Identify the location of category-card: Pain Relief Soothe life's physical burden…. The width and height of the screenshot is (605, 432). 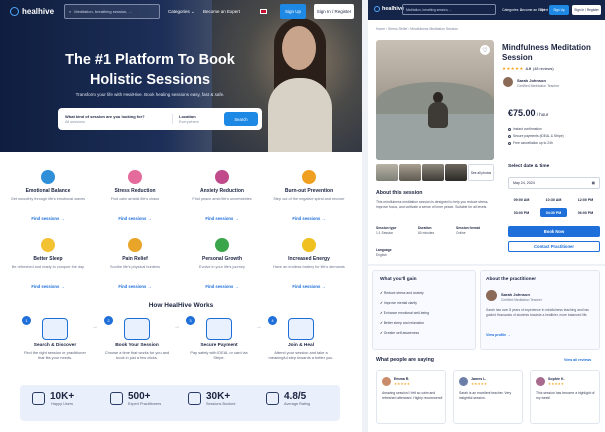
(135, 272).